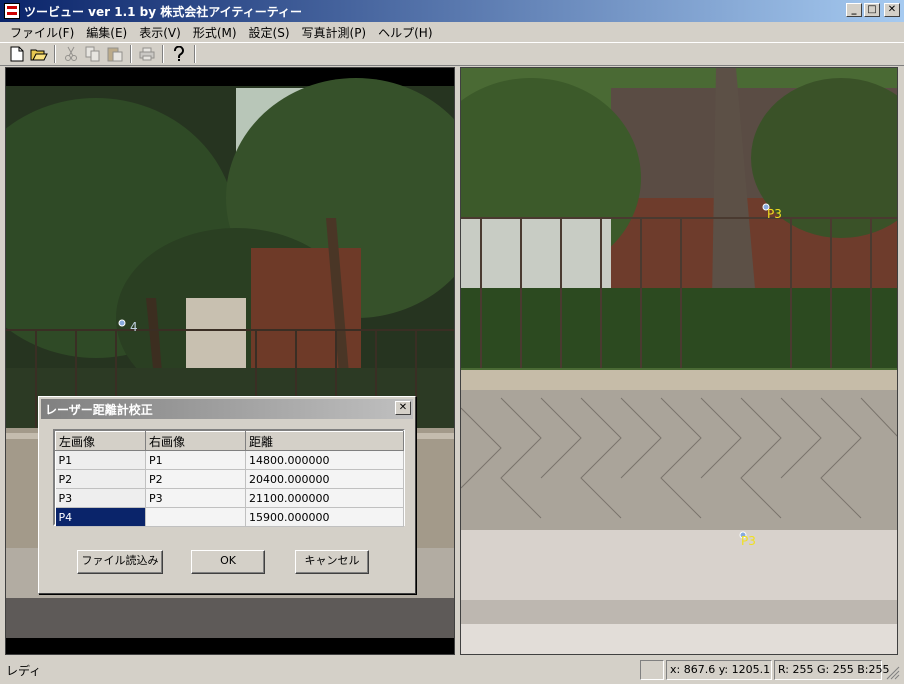  Describe the element at coordinates (100, 441) in the screenshot. I see `column-header-left-image: 左画像` at that location.